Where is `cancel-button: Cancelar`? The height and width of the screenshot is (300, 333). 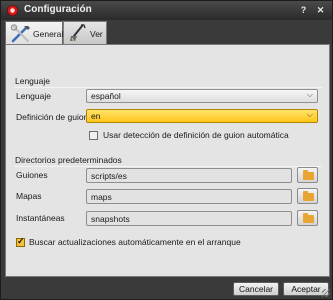
cancel-button: Cancelar is located at coordinates (256, 289).